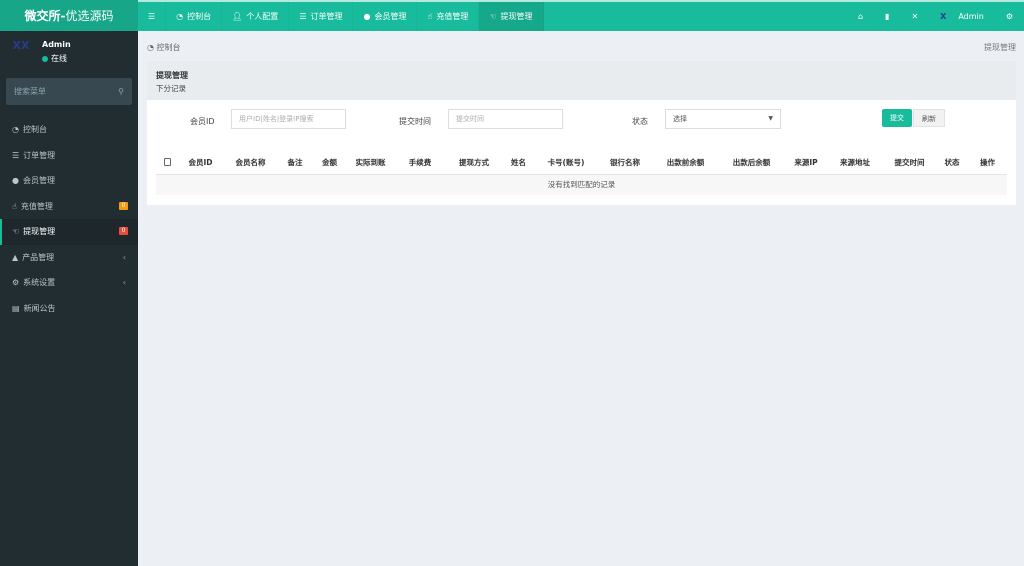  Describe the element at coordinates (250, 163) in the screenshot. I see `column-header: 会员名称` at that location.